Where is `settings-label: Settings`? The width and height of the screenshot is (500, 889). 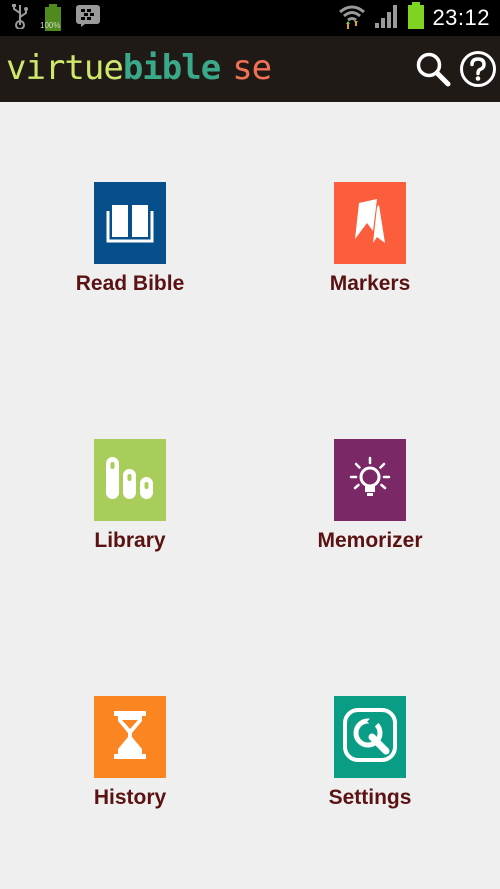 settings-label: Settings is located at coordinates (370, 797).